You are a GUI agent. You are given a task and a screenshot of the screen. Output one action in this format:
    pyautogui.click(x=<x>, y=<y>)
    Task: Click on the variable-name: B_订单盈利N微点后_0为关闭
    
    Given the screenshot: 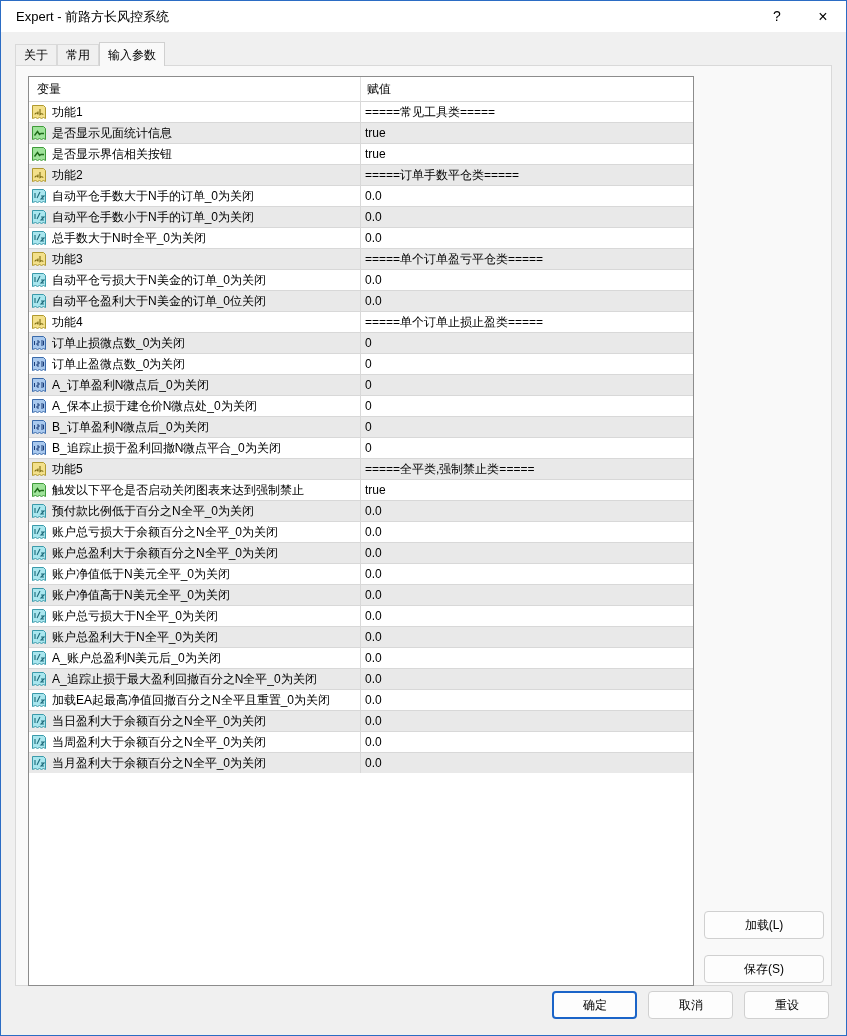 What is the action you would take?
    pyautogui.click(x=130, y=427)
    